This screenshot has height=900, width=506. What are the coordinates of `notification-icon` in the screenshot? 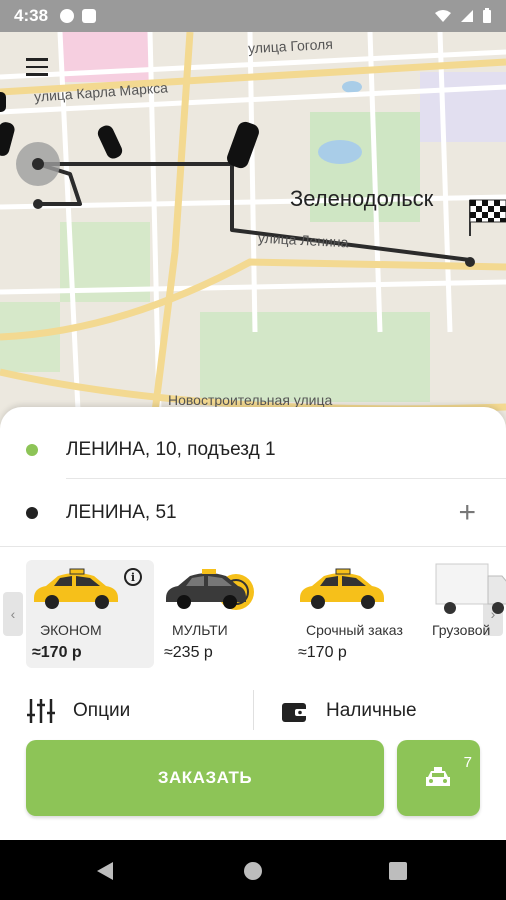 It's located at (67, 16).